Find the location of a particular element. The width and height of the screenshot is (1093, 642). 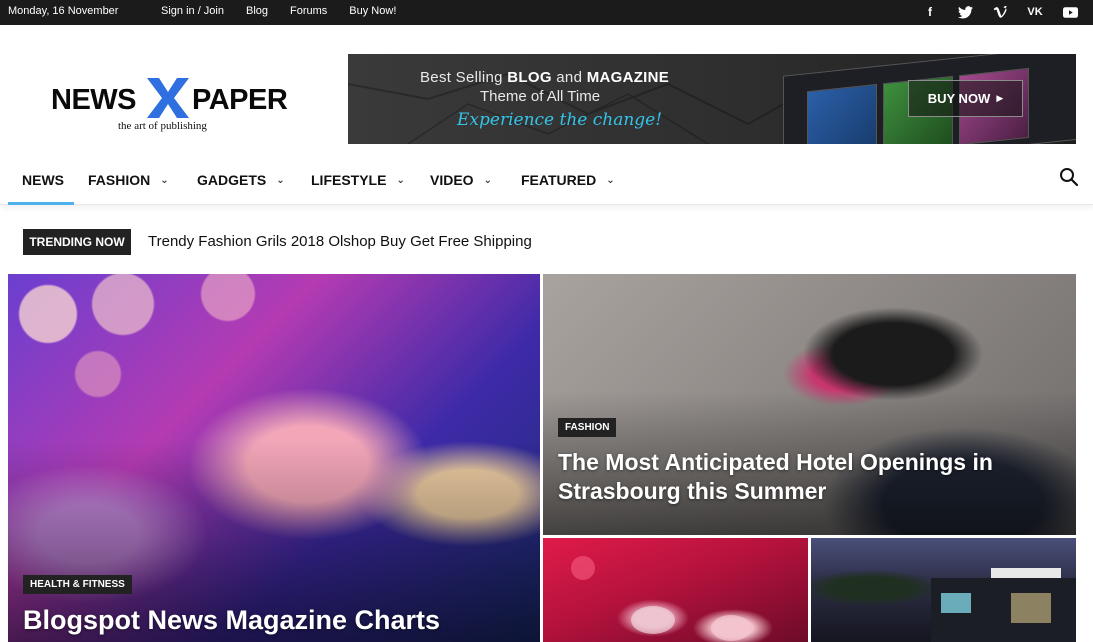

post-title: Blogspot News Magazine Charts is located at coordinates (231, 620).